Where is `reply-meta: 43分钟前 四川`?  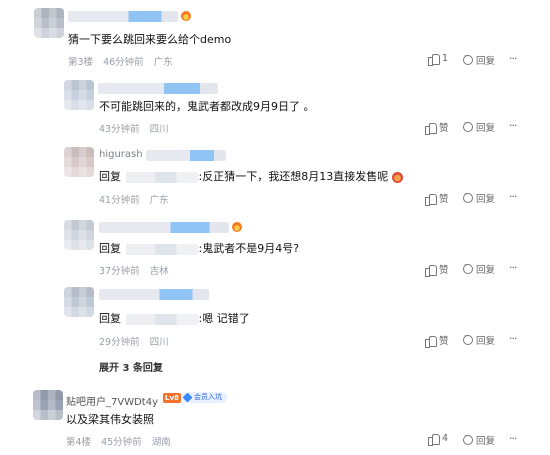
reply-meta: 43分钟前 四川 is located at coordinates (137, 128).